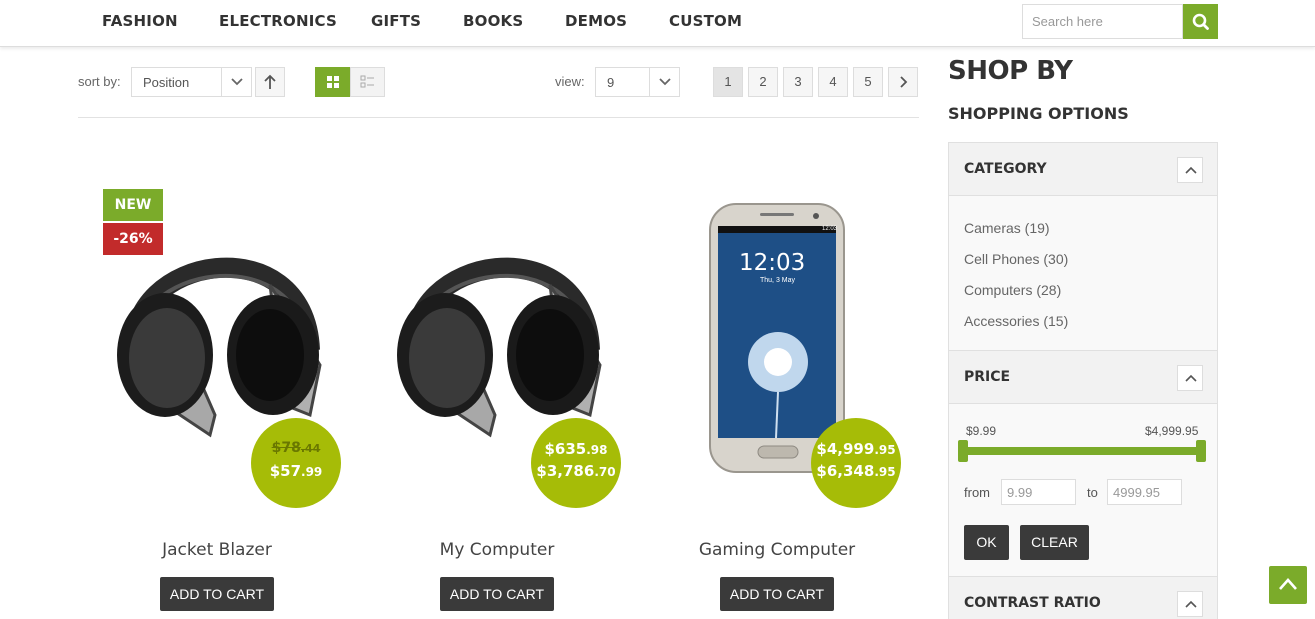 The height and width of the screenshot is (619, 1315). I want to click on collapse-price-button, so click(1190, 378).